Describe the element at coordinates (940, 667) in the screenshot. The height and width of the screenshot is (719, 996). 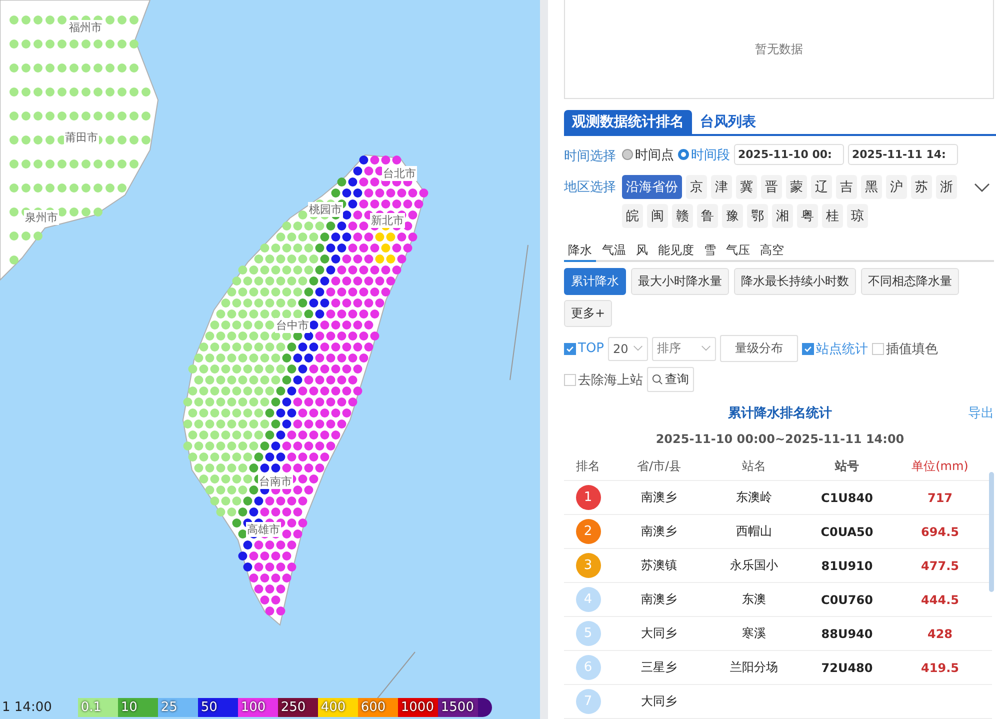
I see `table-cell: 419.5` at that location.